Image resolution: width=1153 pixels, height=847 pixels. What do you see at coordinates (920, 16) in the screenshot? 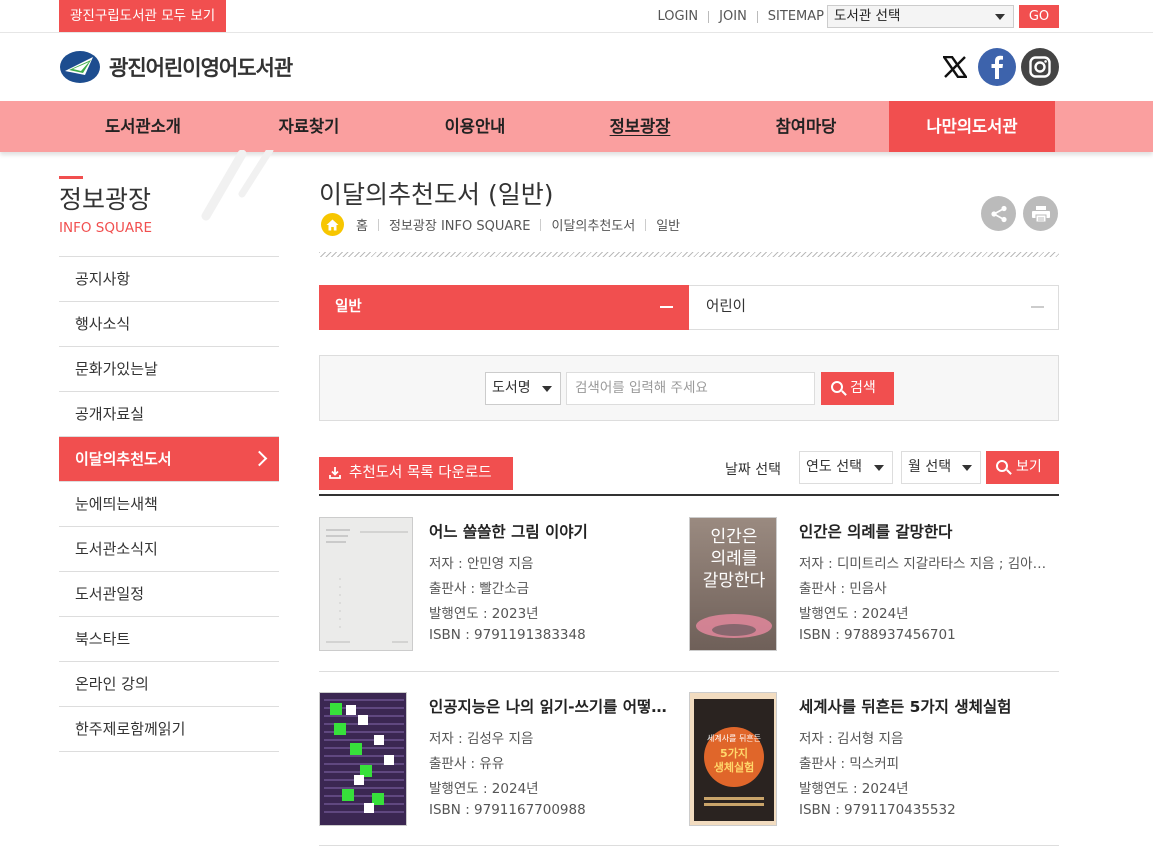
I see `library-select: 도서관 선택` at bounding box center [920, 16].